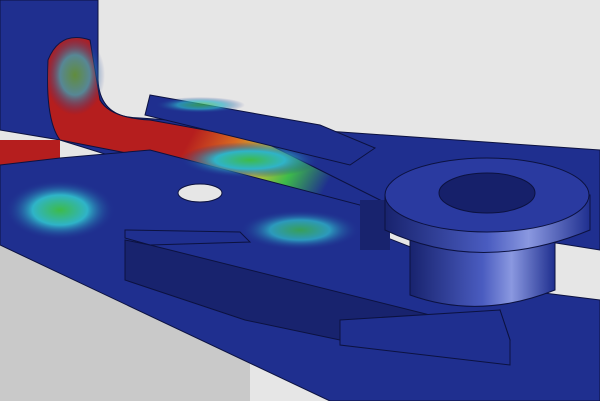  I want to click on lower-rib-tab, so click(188, 237).